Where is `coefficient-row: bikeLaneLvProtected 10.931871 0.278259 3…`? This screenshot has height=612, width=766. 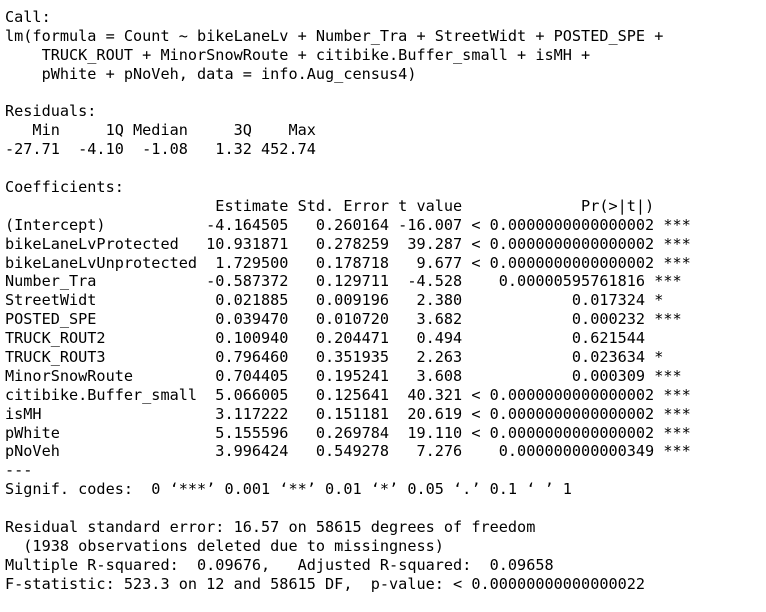
coefficient-row: bikeLaneLvProtected 10.931871 0.278259 3… is located at coordinates (348, 243).